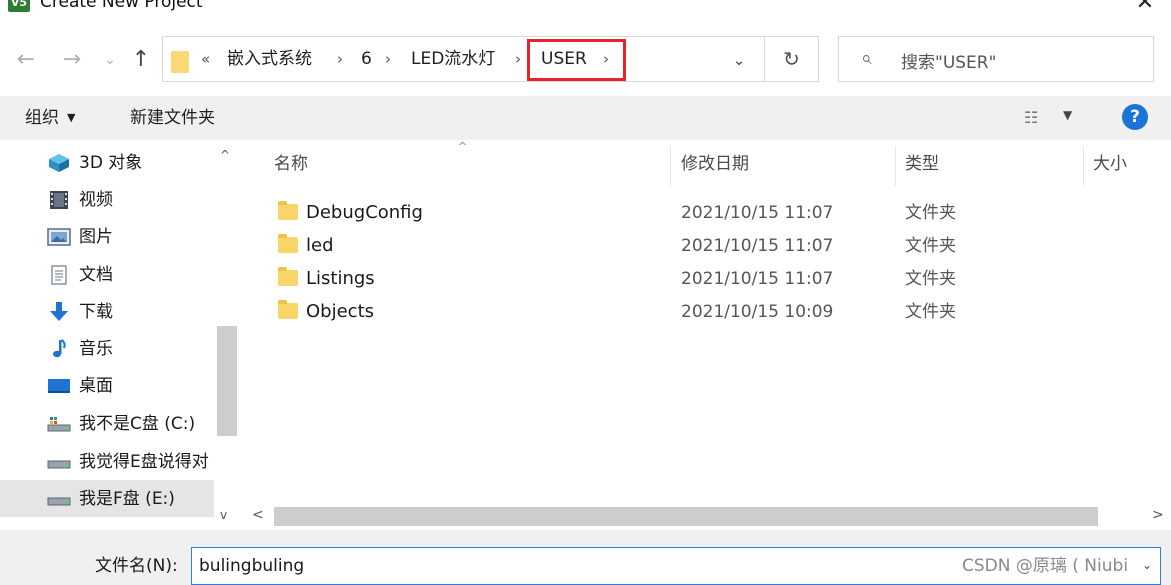  I want to click on overflow-chevron: «, so click(205, 59).